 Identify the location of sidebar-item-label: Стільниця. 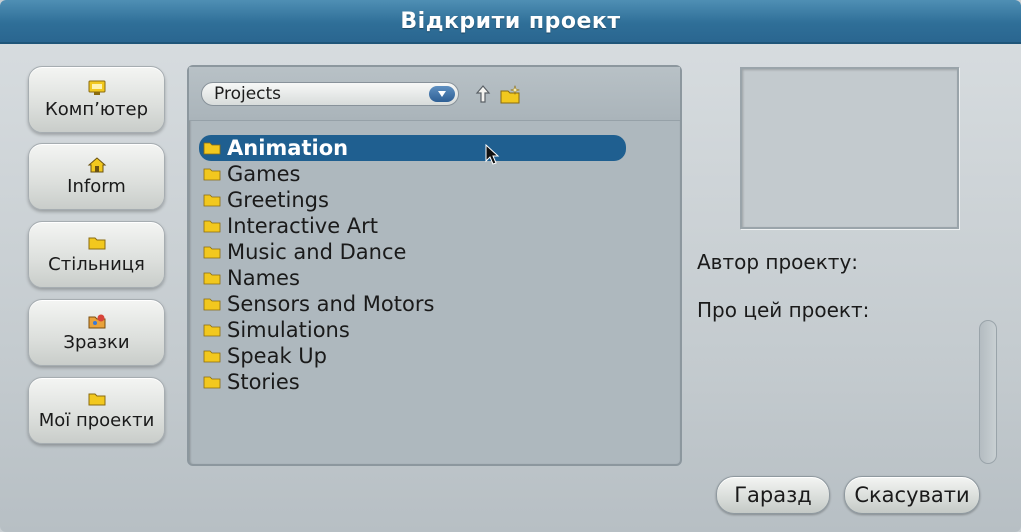
(96, 264).